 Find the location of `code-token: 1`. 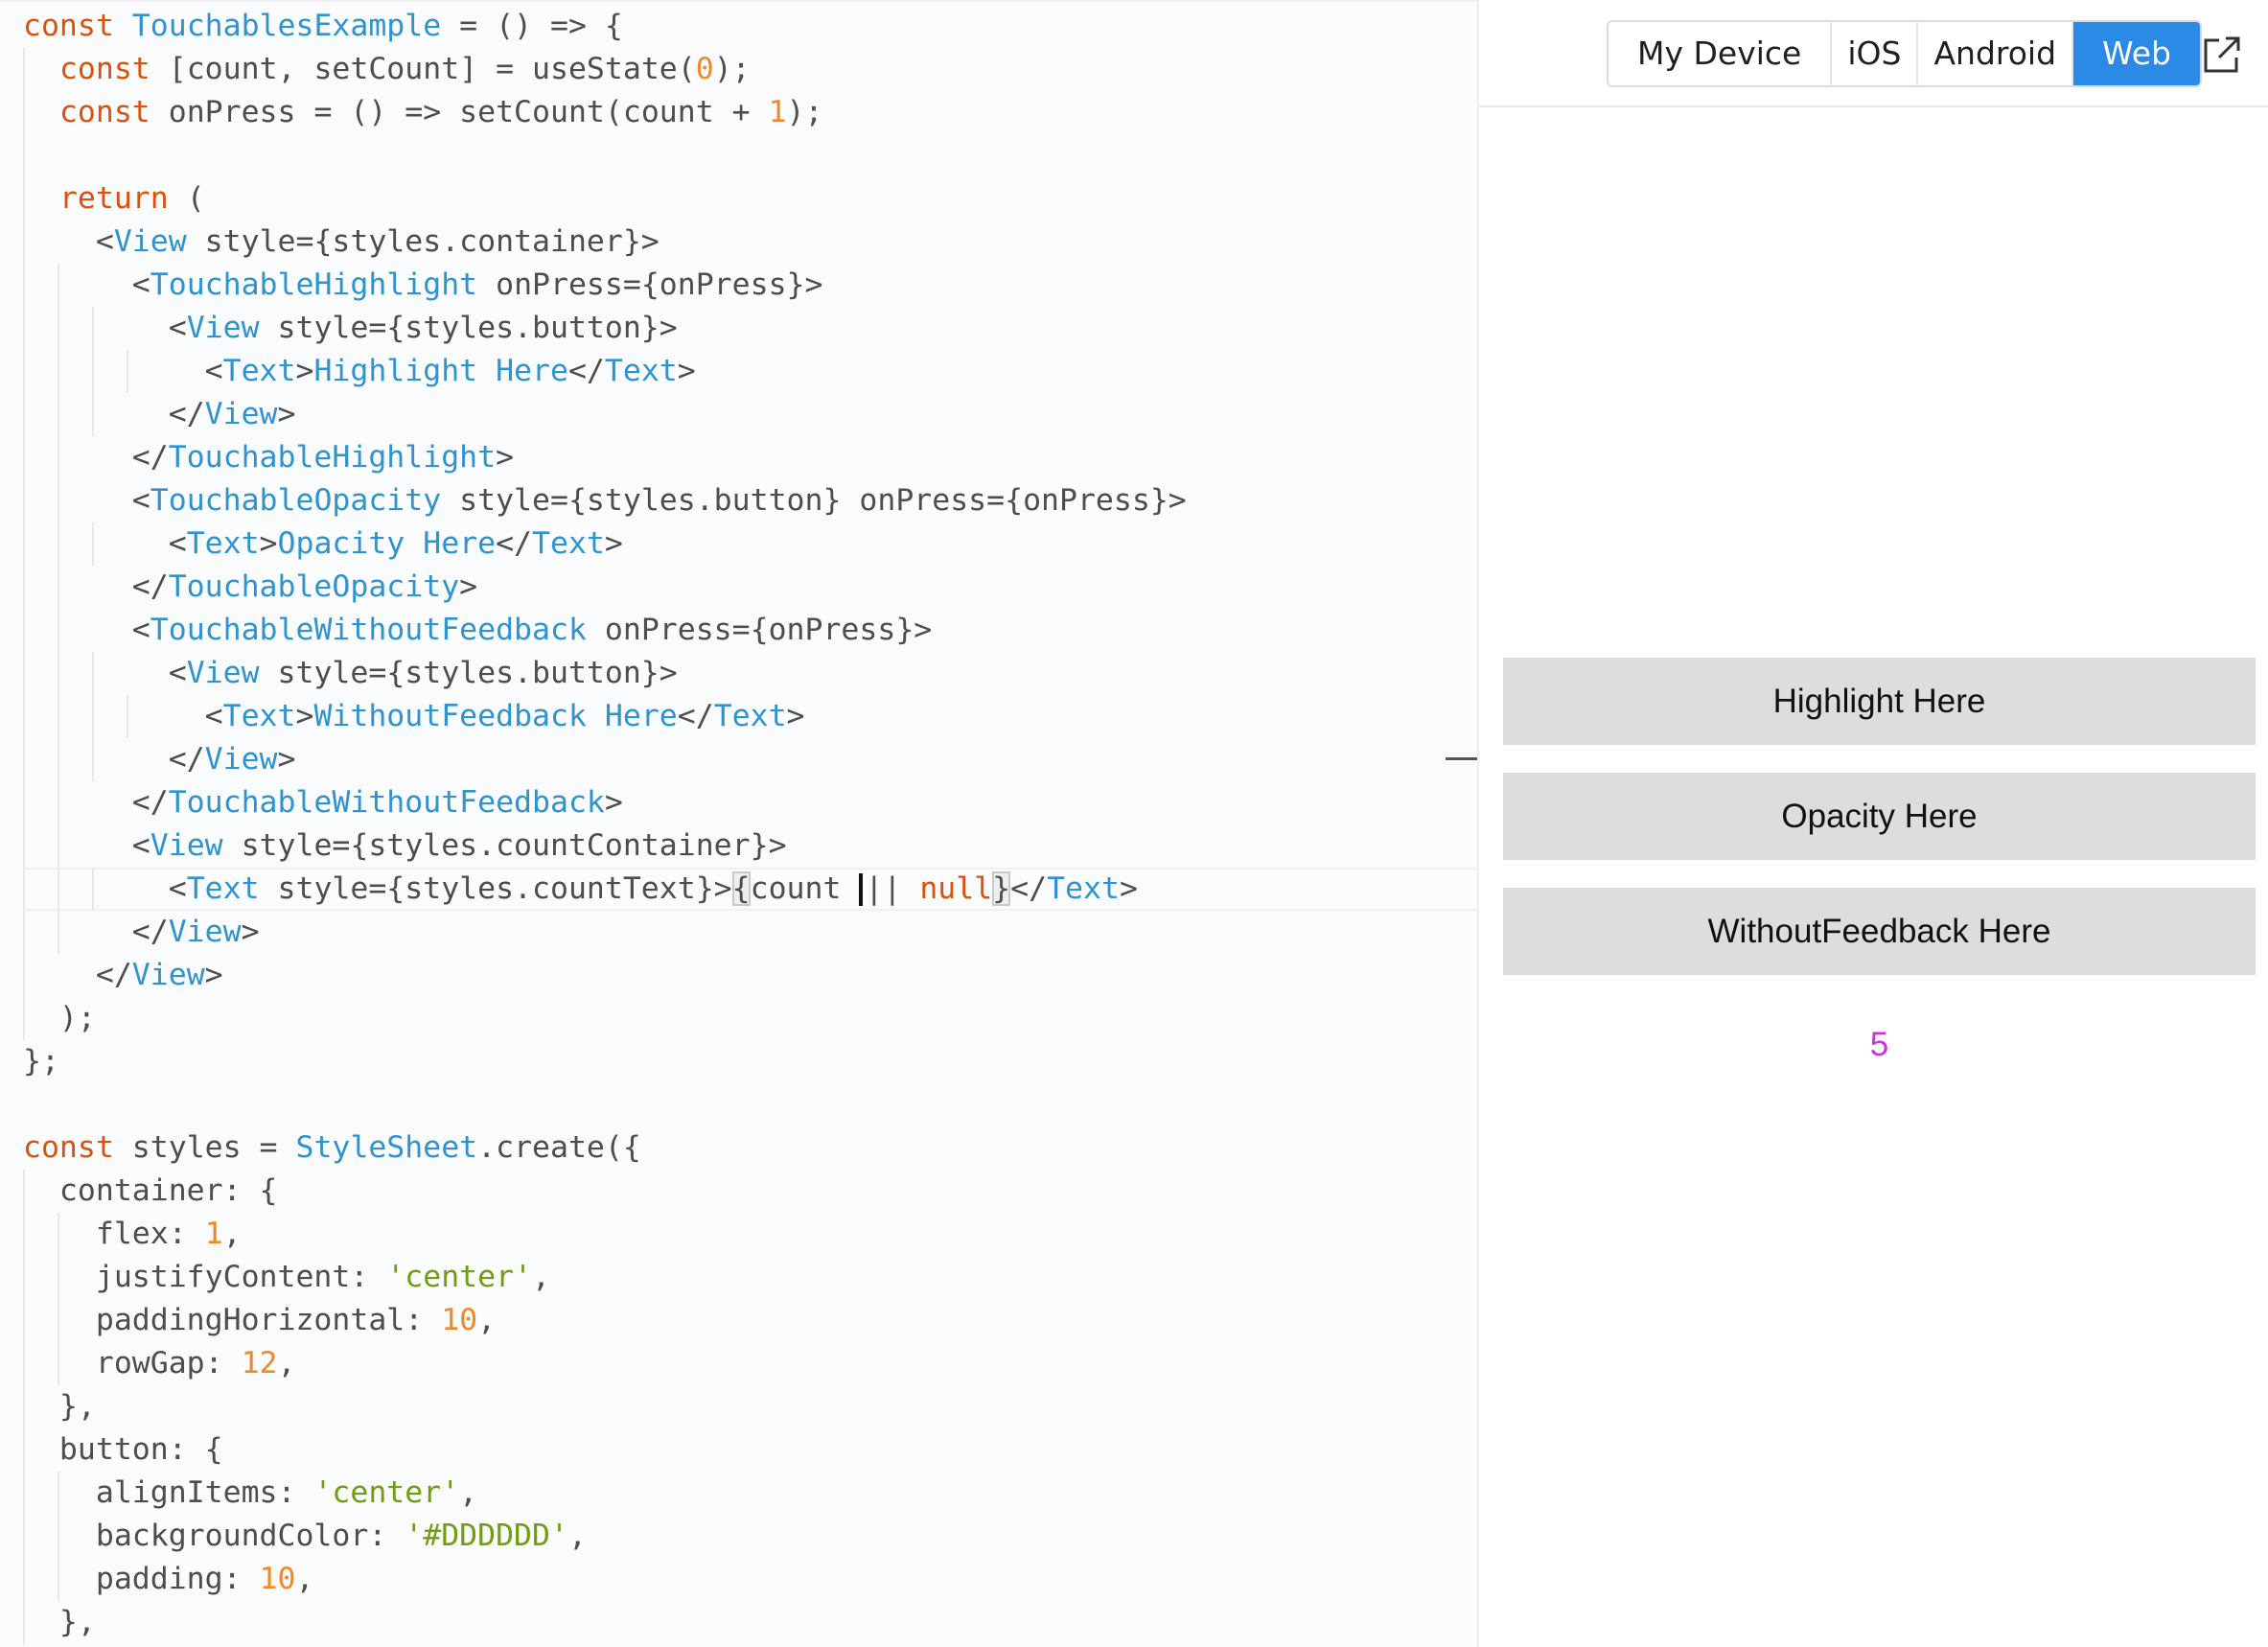

code-token: 1 is located at coordinates (777, 112).